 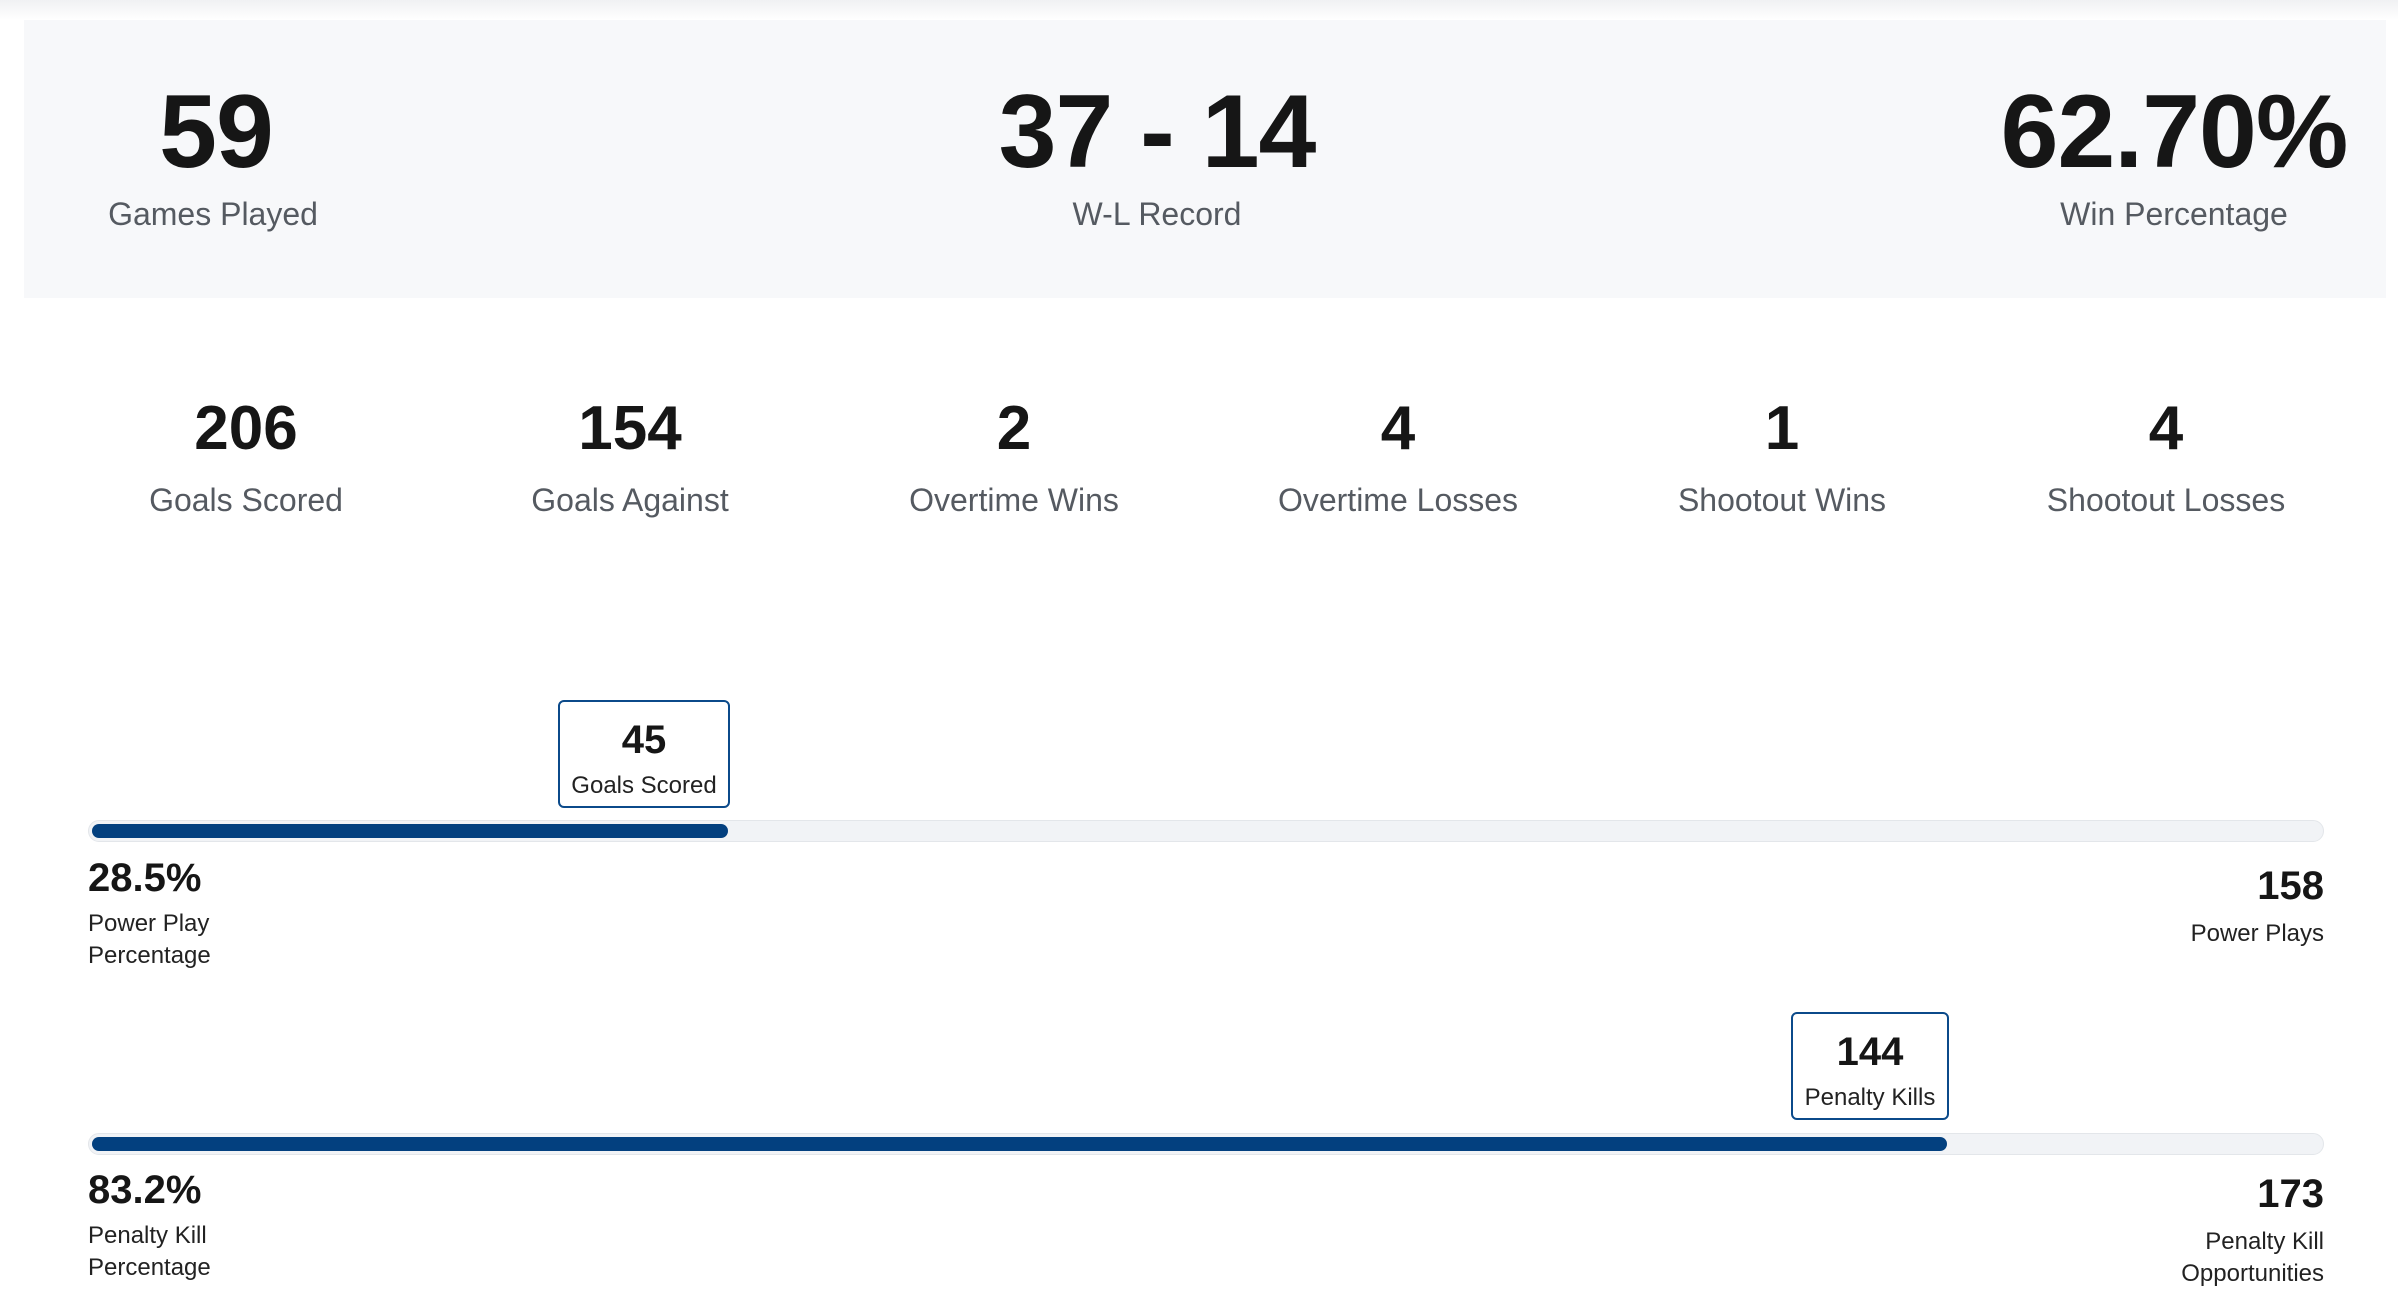 What do you see at coordinates (2252, 1258) in the screenshot?
I see `total-label: Penalty Kill Opportunities` at bounding box center [2252, 1258].